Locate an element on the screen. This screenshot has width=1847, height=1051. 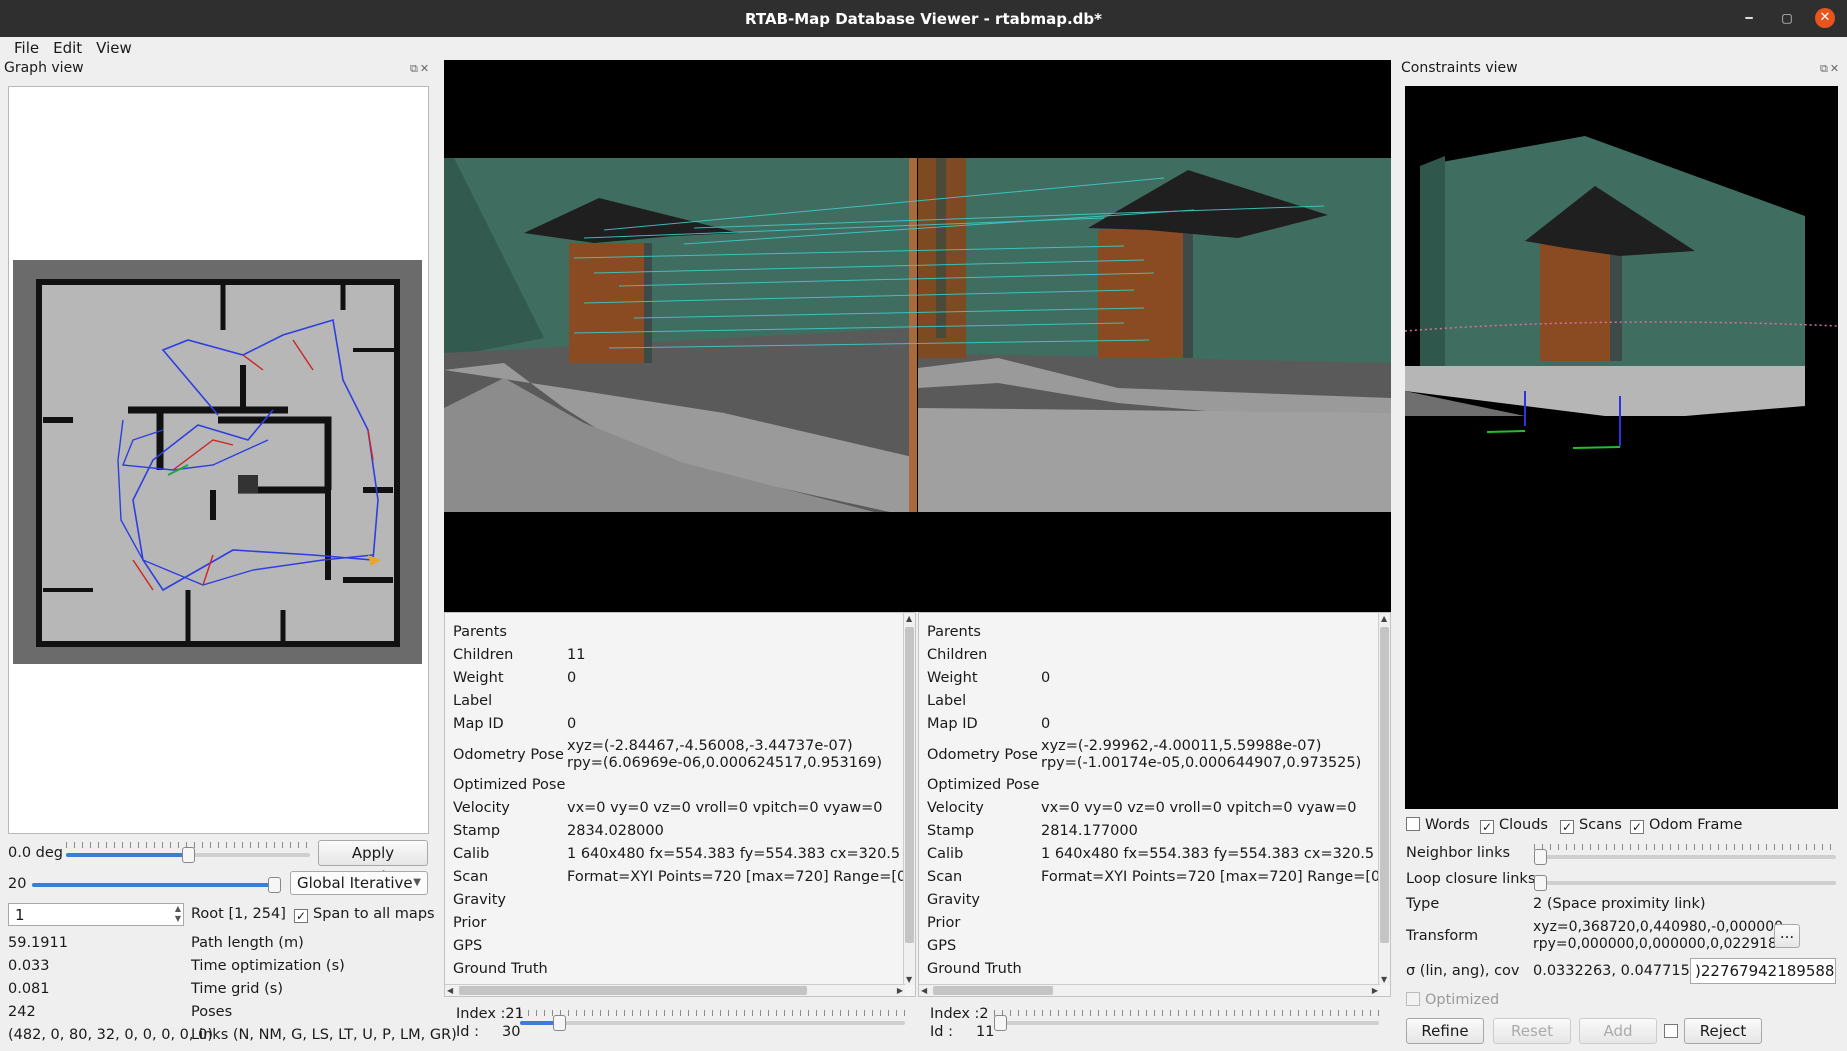
words-checkbox: Words is located at coordinates (1438, 825).